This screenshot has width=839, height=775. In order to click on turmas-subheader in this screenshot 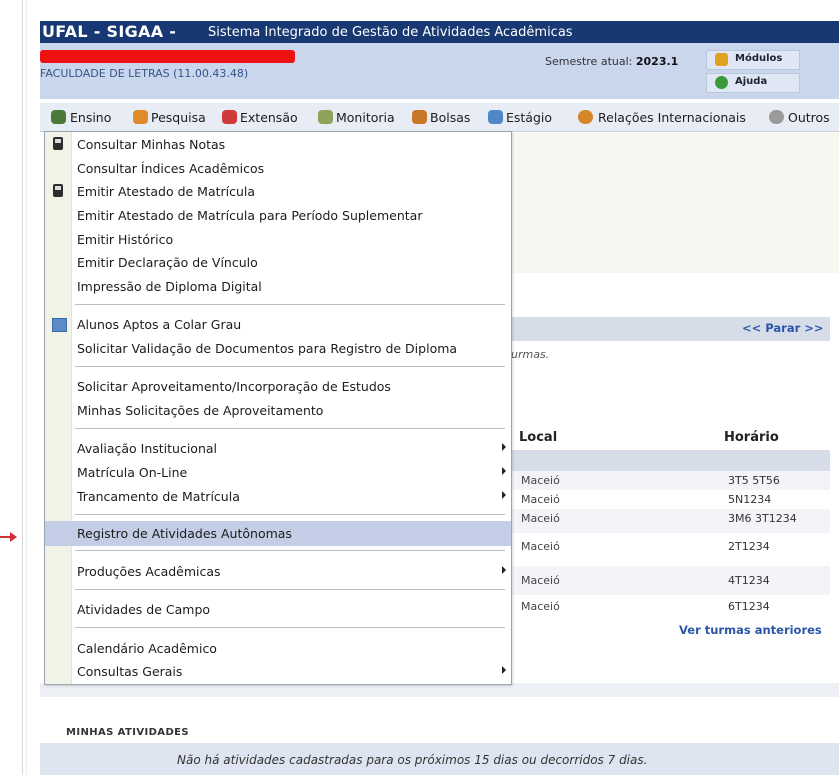, I will do `click(670, 460)`.